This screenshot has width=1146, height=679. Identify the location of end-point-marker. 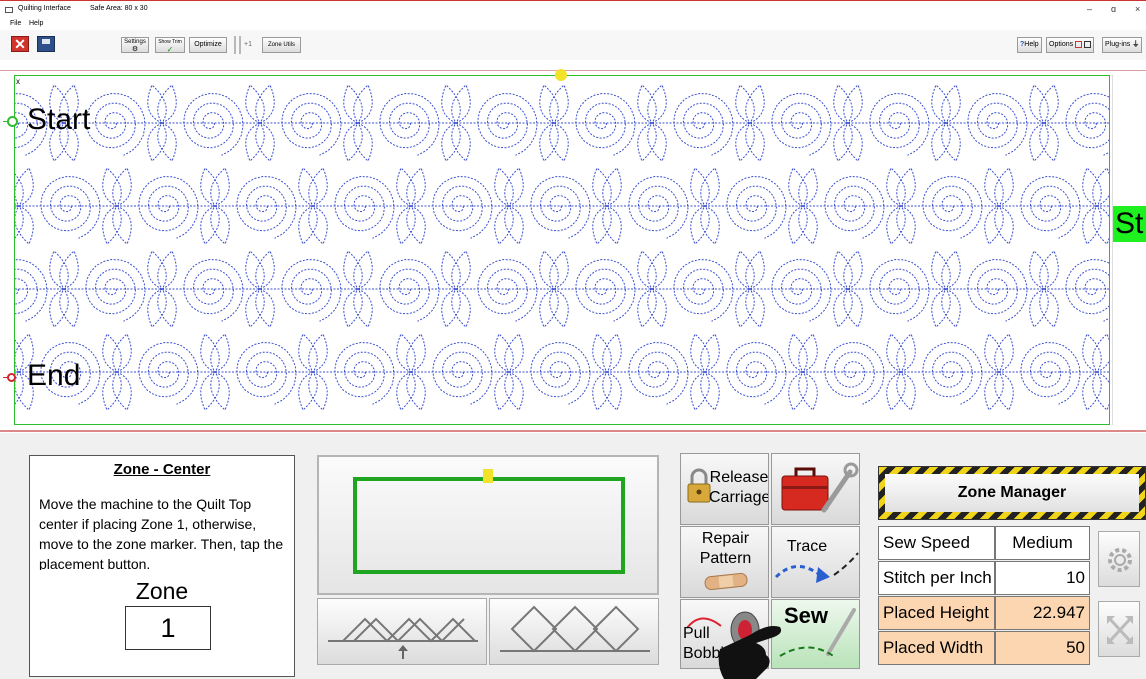
(9, 377).